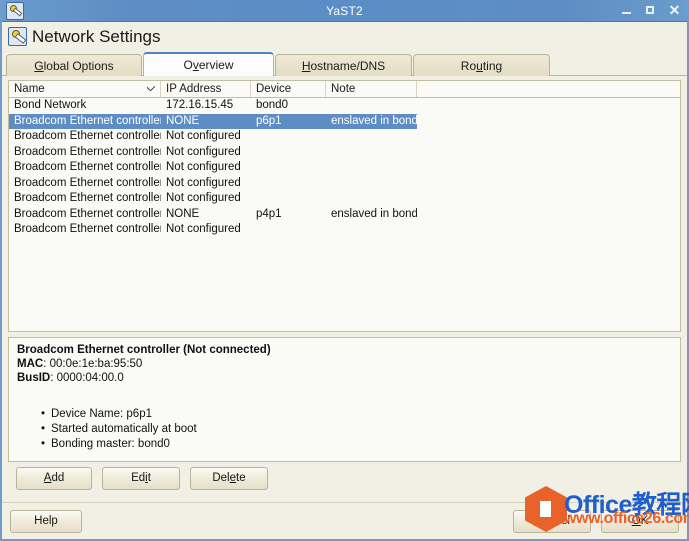  I want to click on maximize-icon, so click(650, 10).